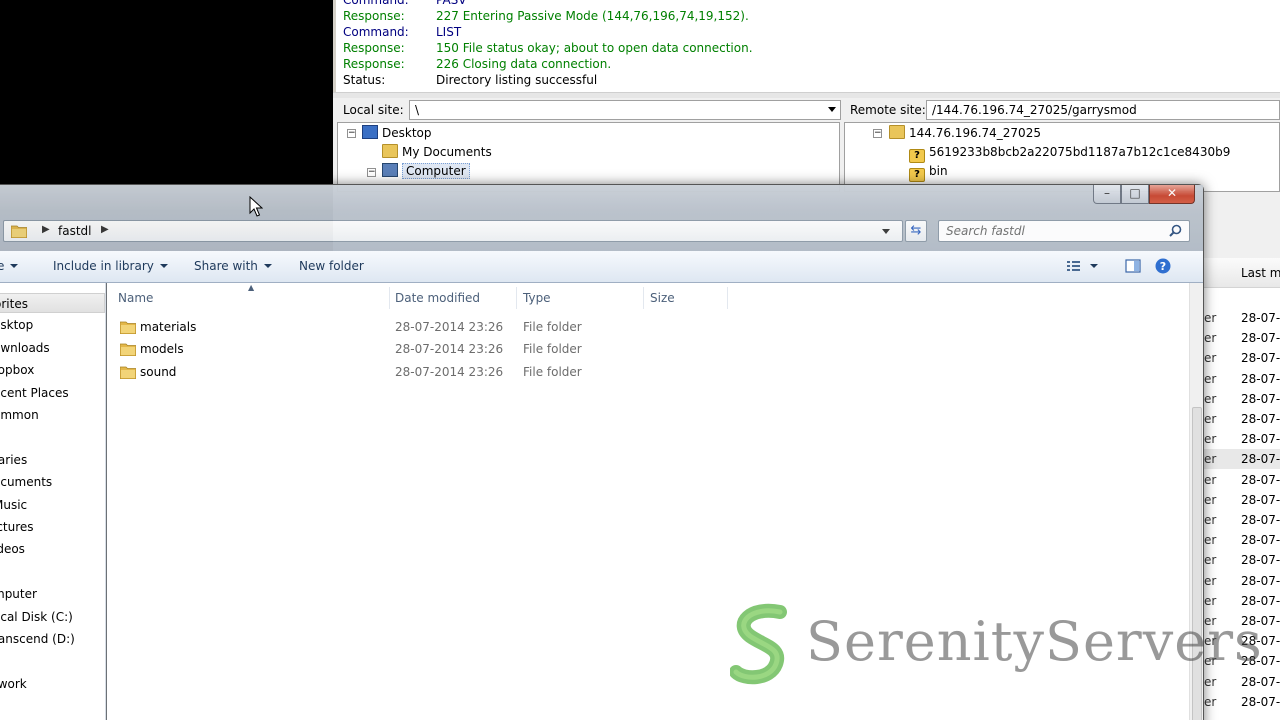 Image resolution: width=1280 pixels, height=720 pixels. I want to click on column-last-modified: Last m, so click(1240, 273).